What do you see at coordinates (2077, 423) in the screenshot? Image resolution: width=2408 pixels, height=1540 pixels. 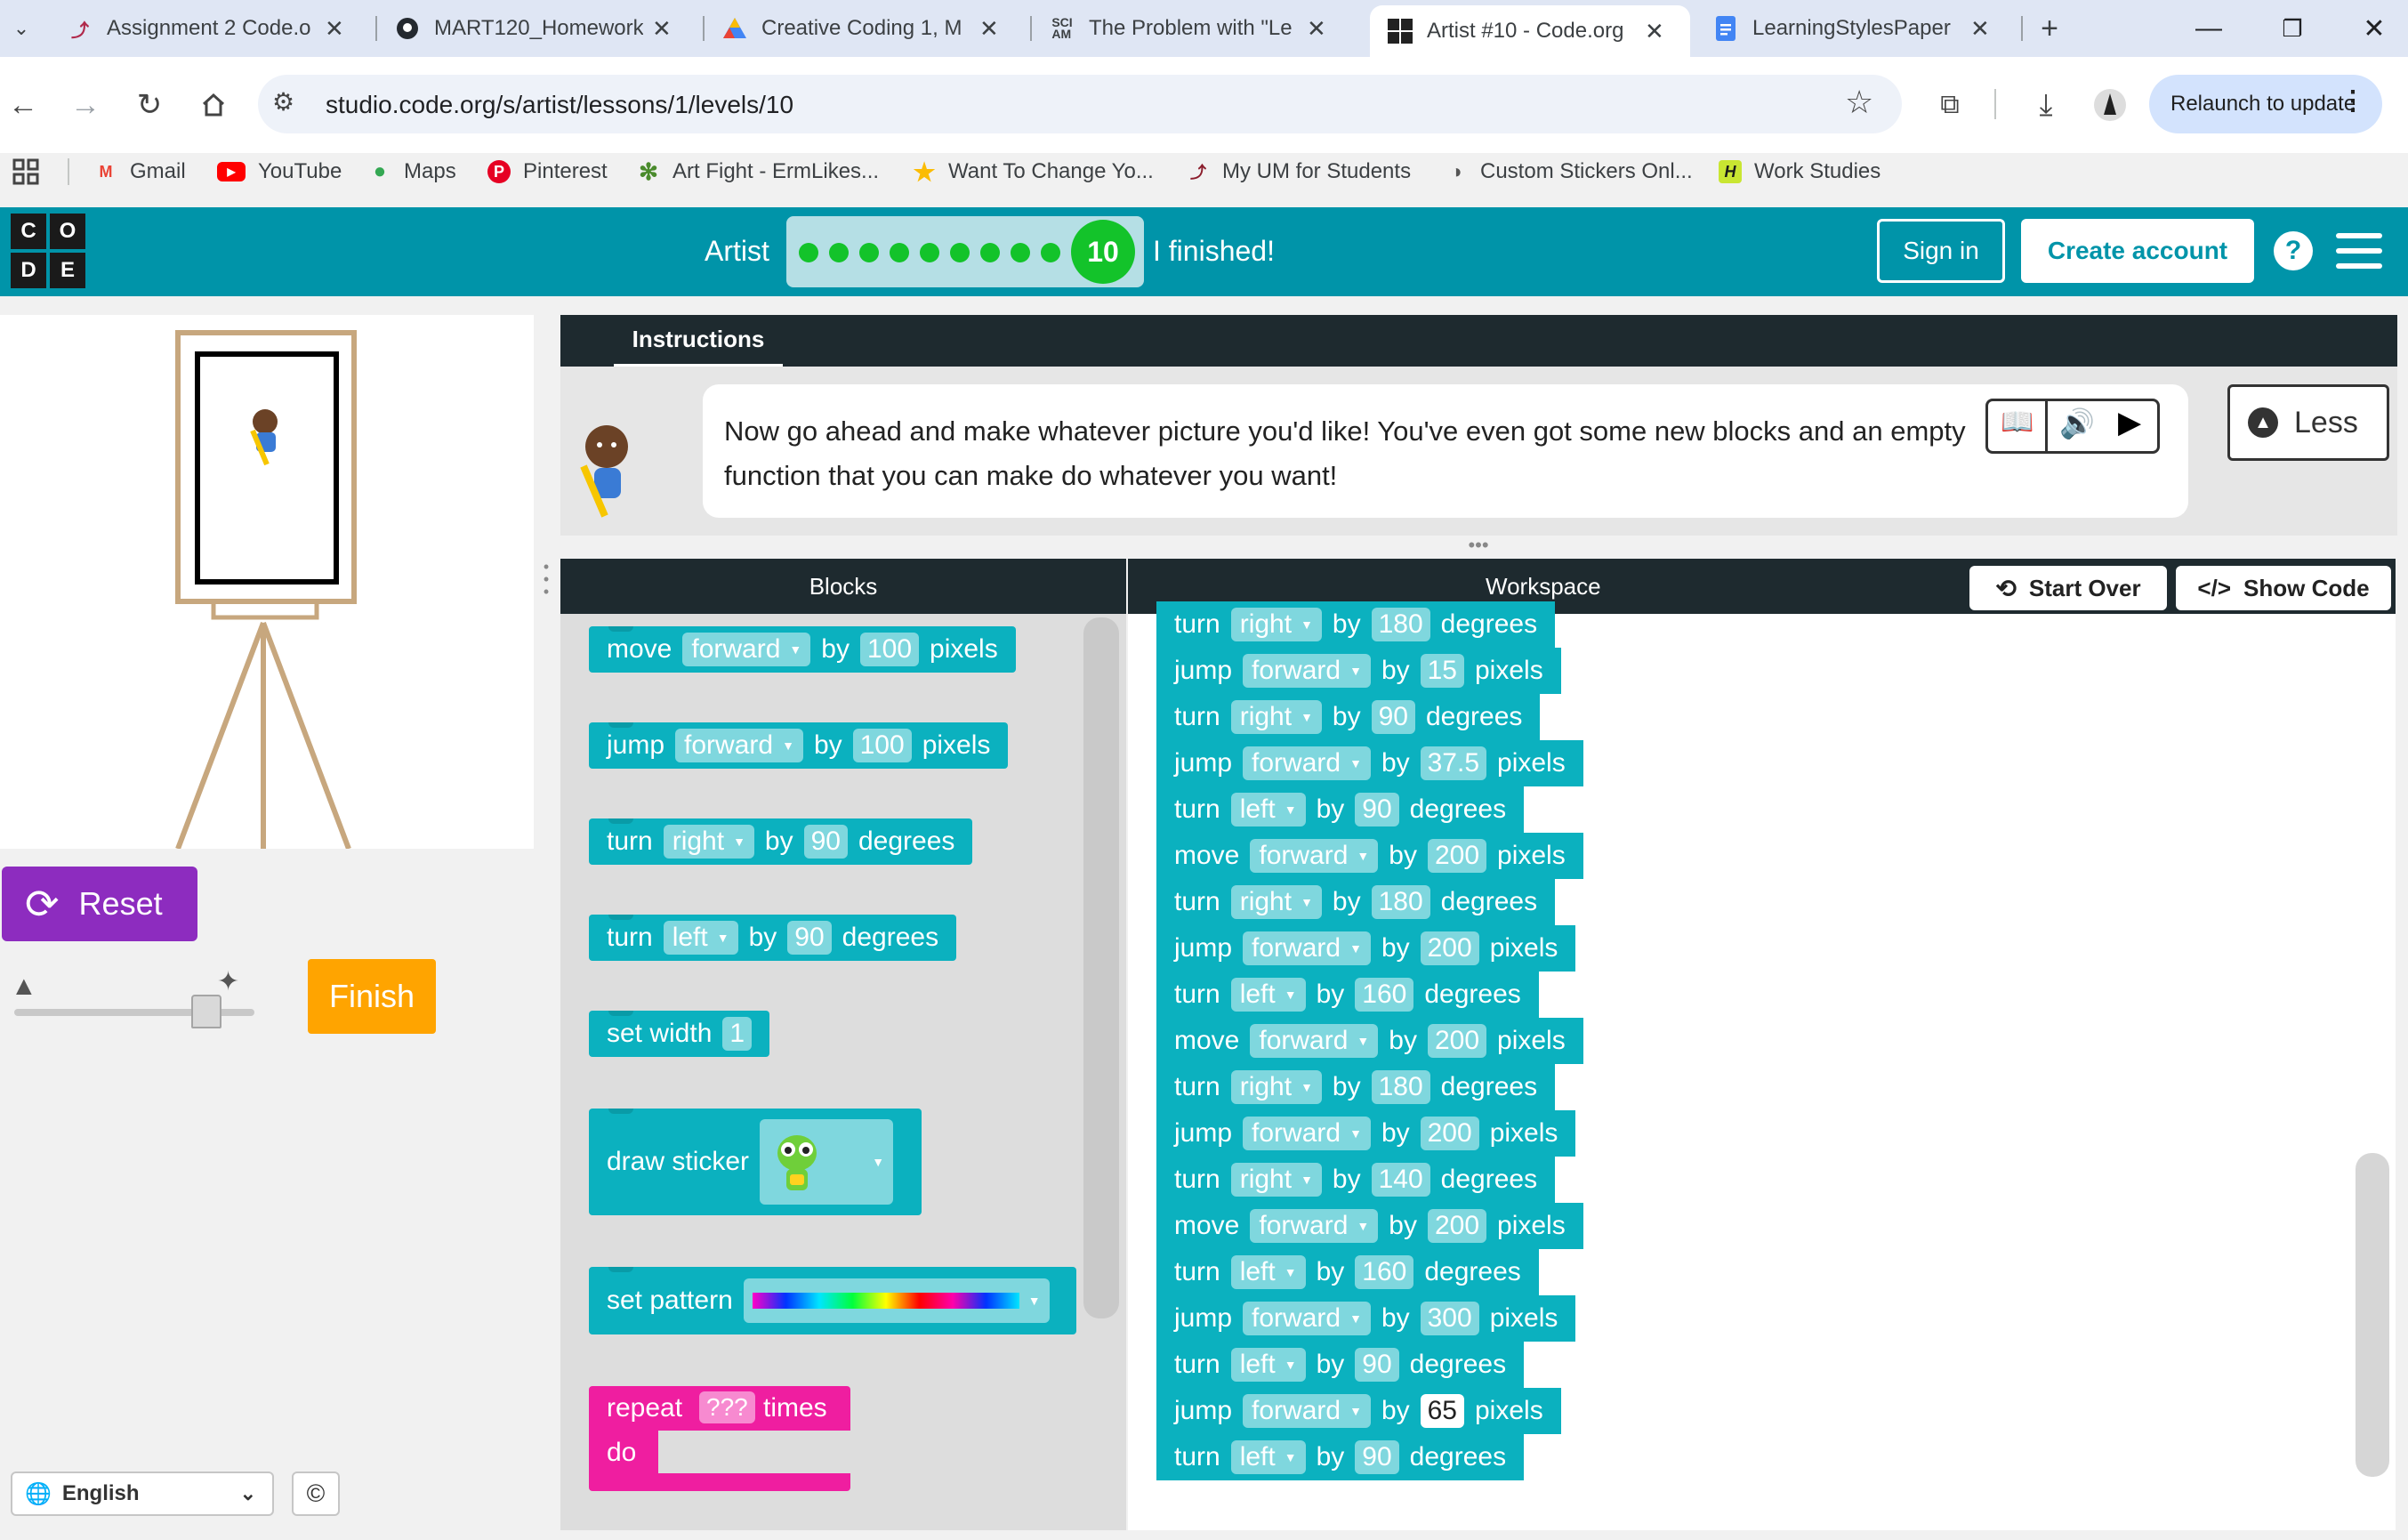 I see `speaker-icon: 🔊` at bounding box center [2077, 423].